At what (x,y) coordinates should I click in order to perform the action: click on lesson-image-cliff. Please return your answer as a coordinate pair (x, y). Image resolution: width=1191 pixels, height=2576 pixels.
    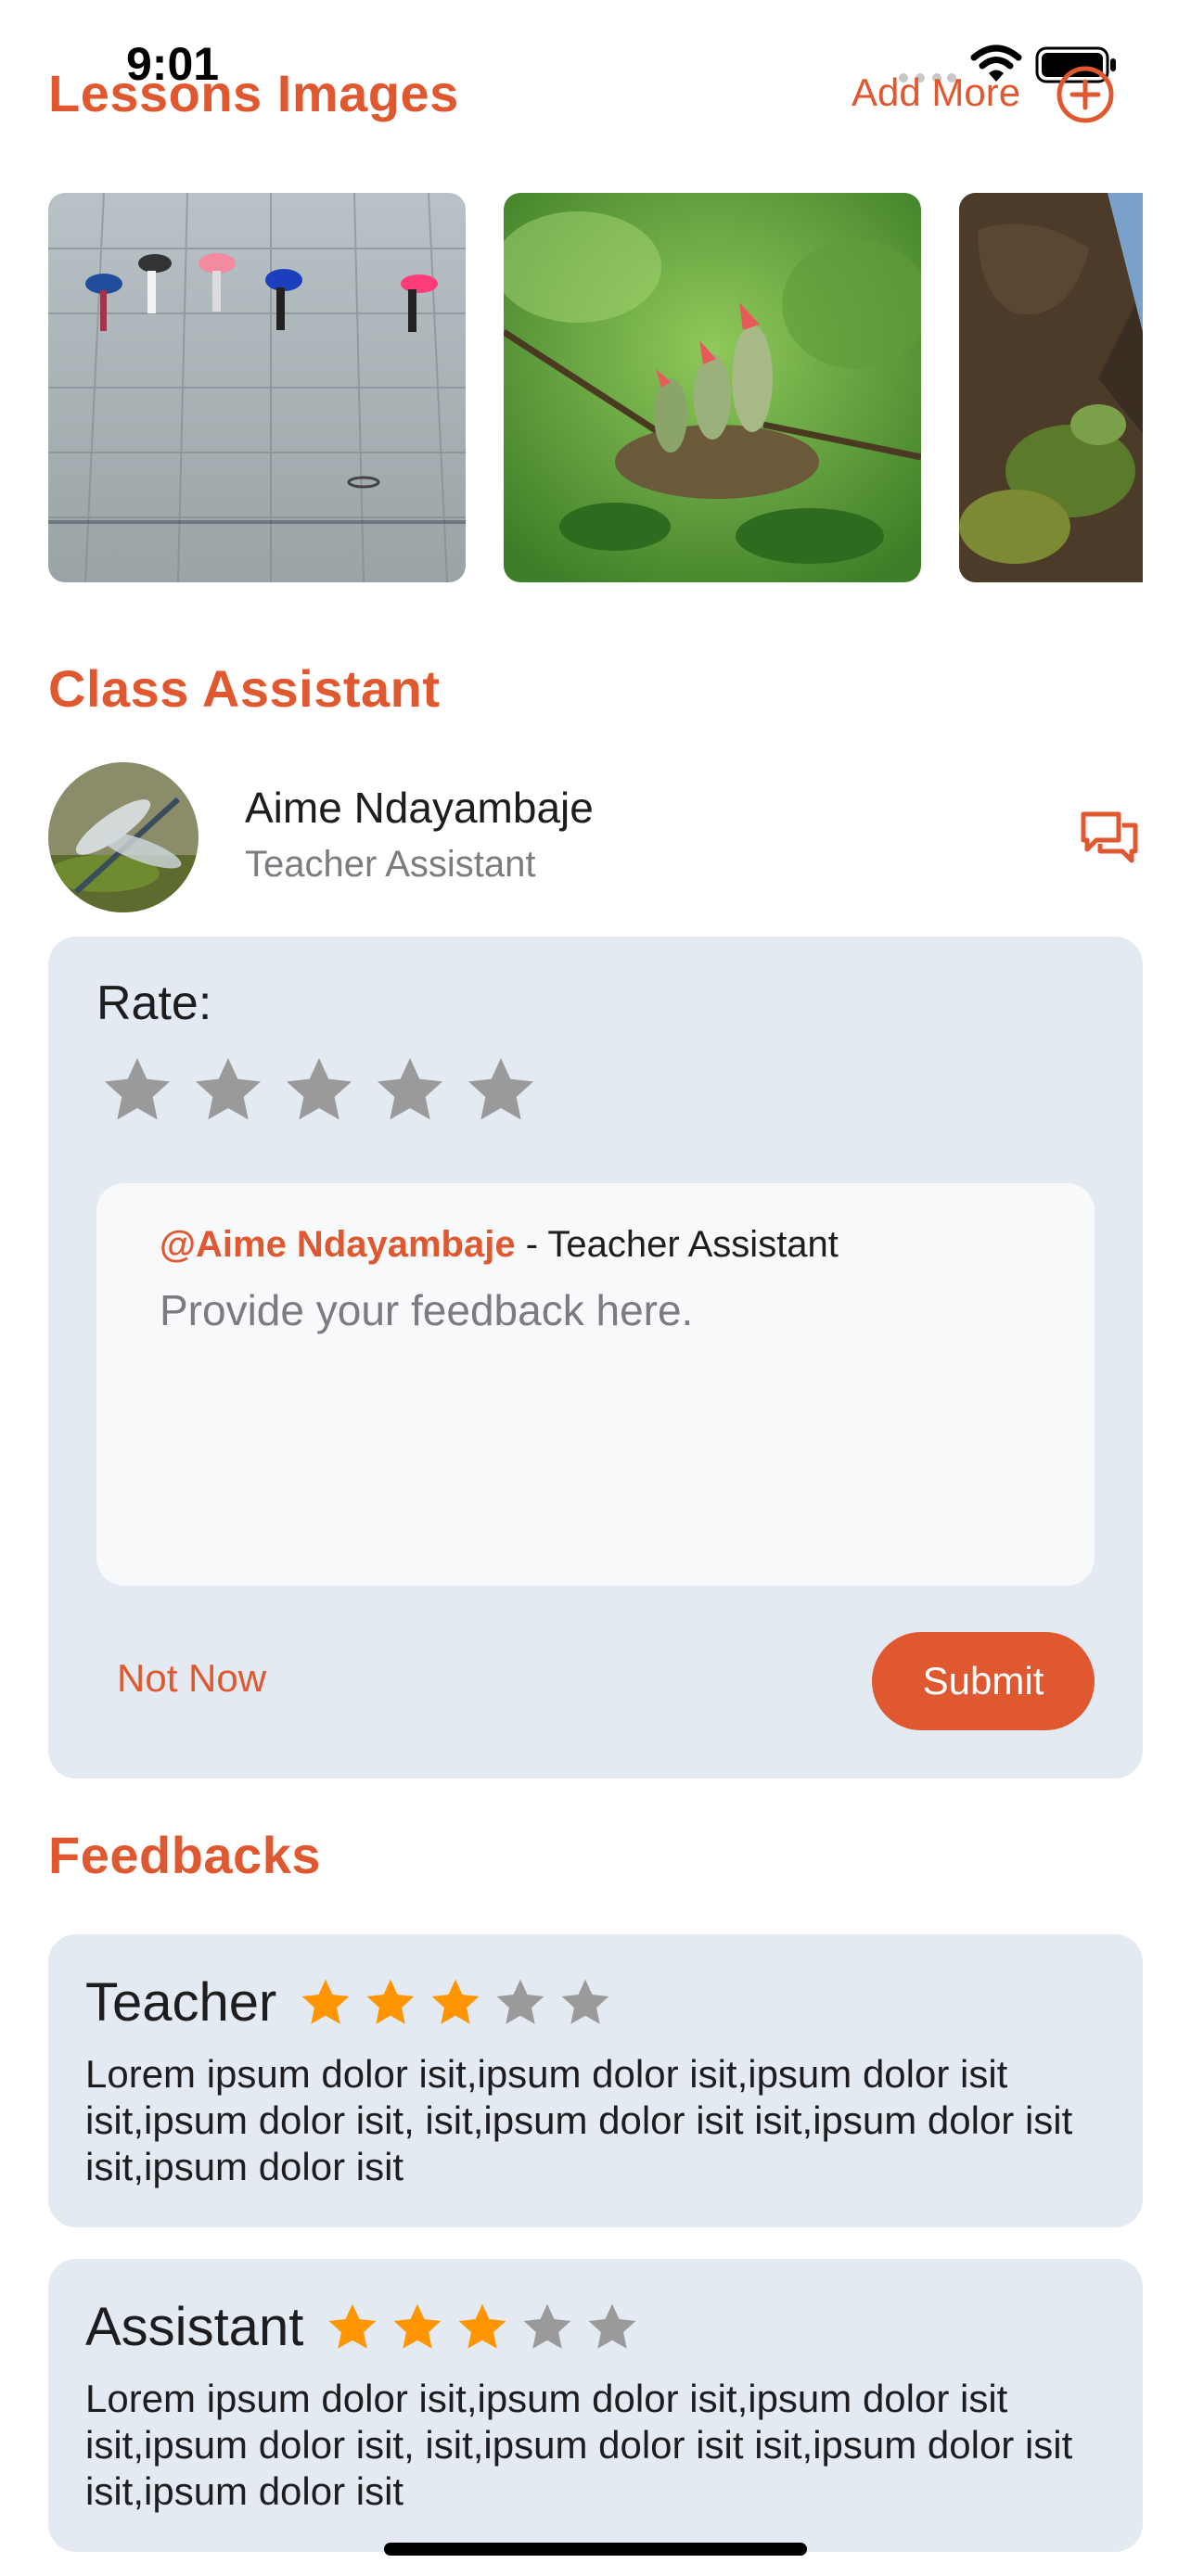
    Looking at the image, I should click on (1051, 388).